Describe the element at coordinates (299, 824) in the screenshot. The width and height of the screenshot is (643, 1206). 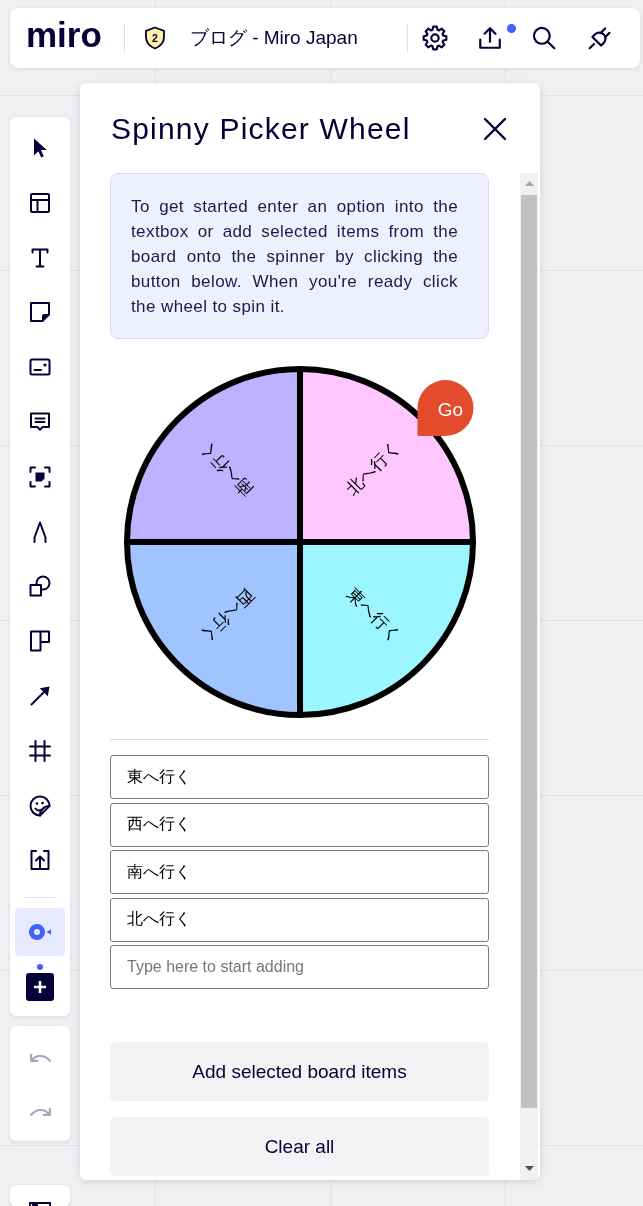
I see `option-field: 西へ行く` at that location.